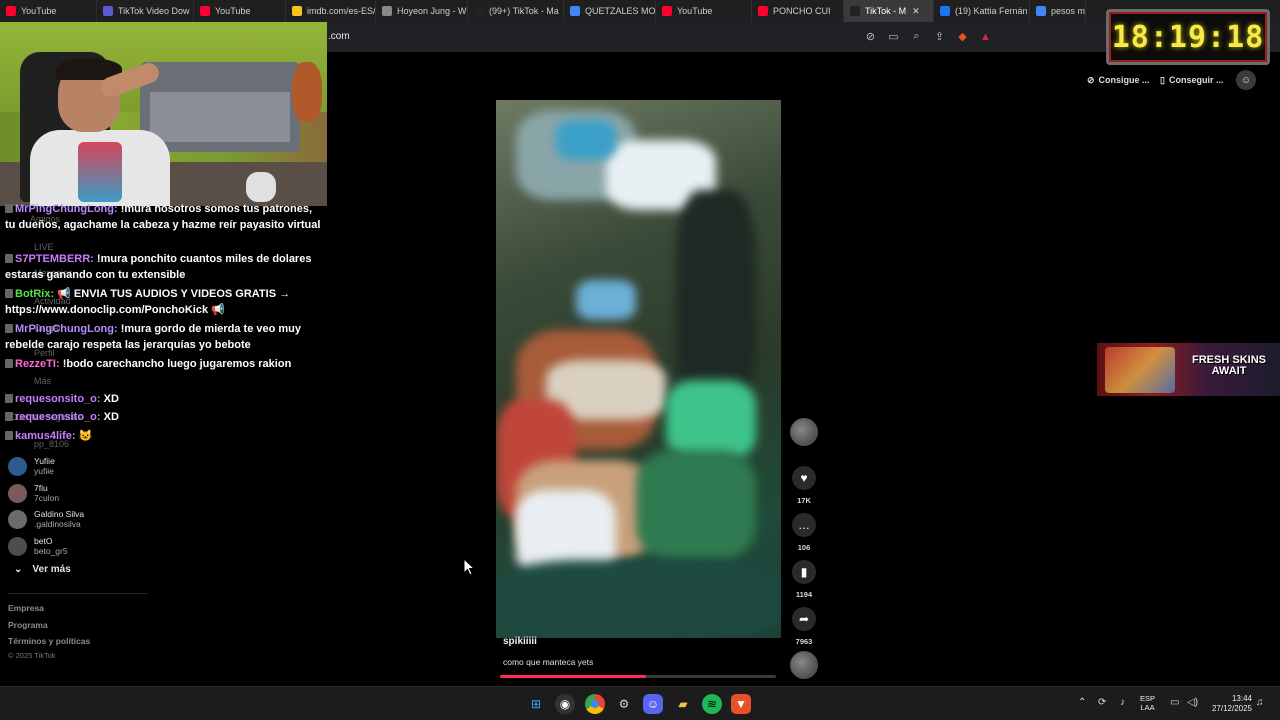 The width and height of the screenshot is (1280, 720). I want to click on footer-link-program: Programa, so click(28, 625).